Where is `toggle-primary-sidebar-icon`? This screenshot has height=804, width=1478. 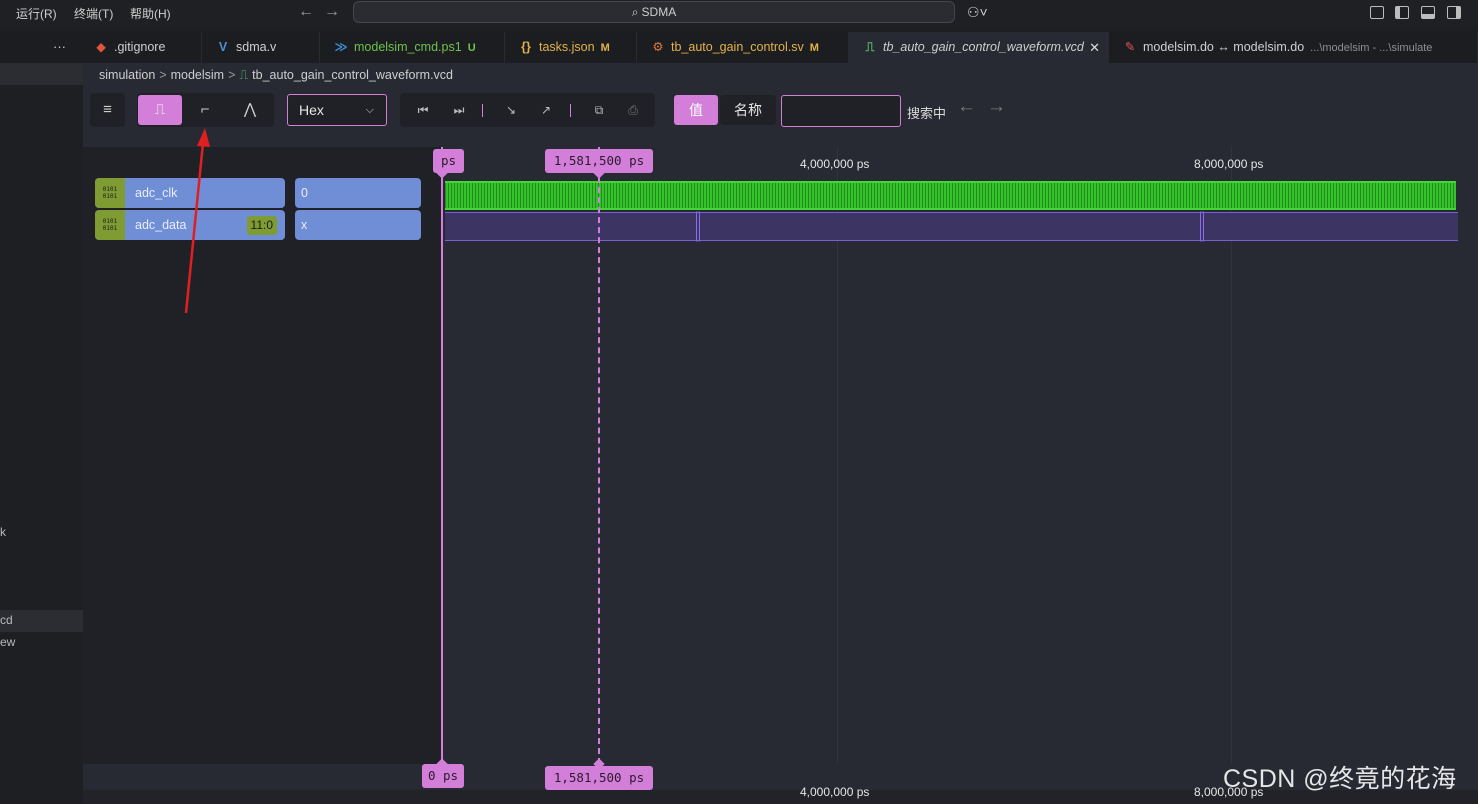 toggle-primary-sidebar-icon is located at coordinates (1402, 12).